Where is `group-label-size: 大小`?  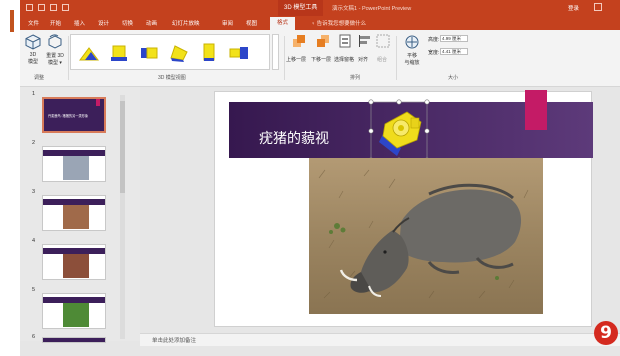 group-label-size: 大小 is located at coordinates (453, 78).